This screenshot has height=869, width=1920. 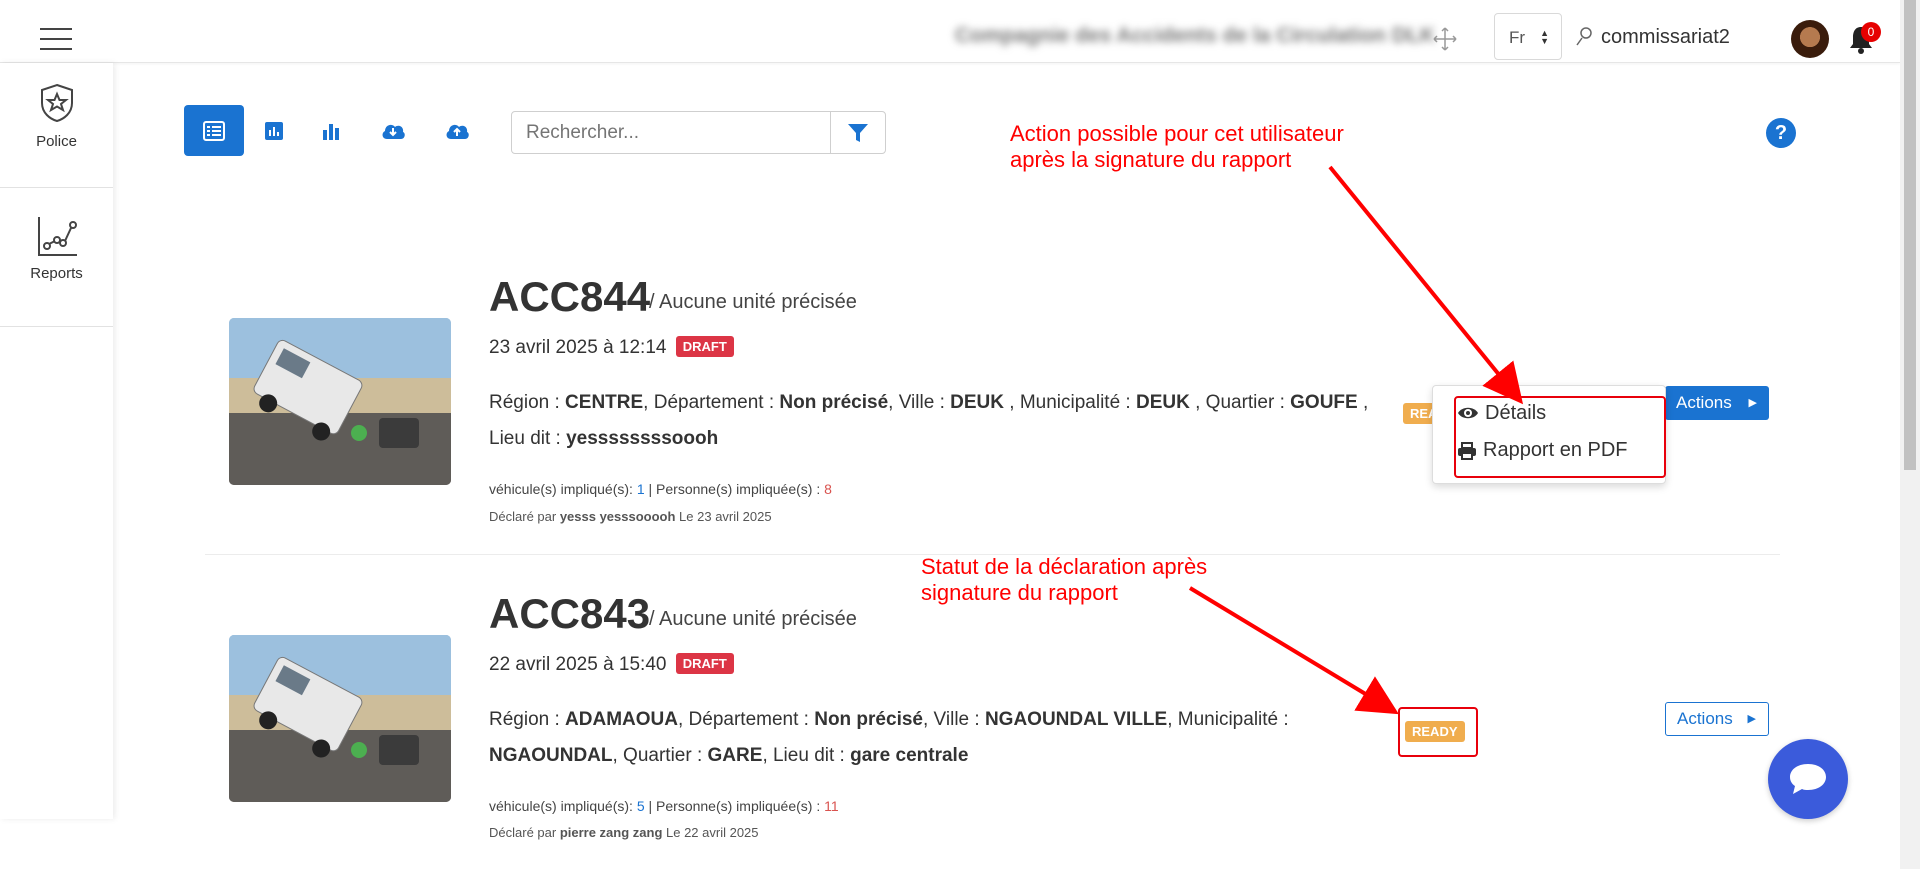 I want to click on scrollbar-thumb, so click(x=1910, y=235).